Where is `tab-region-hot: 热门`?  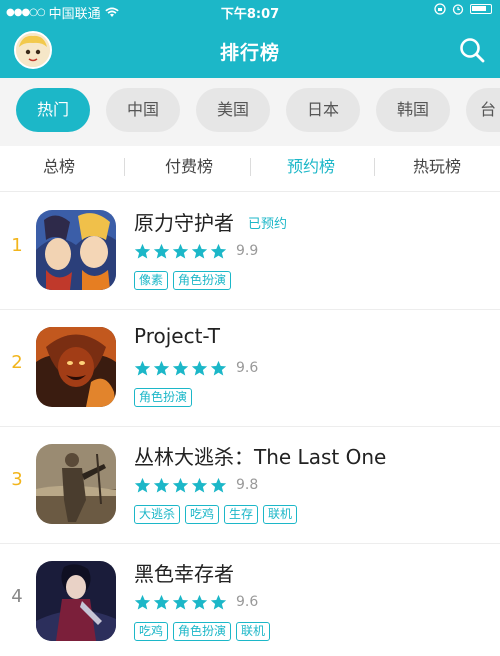
tab-region-hot: 热门 is located at coordinates (53, 110).